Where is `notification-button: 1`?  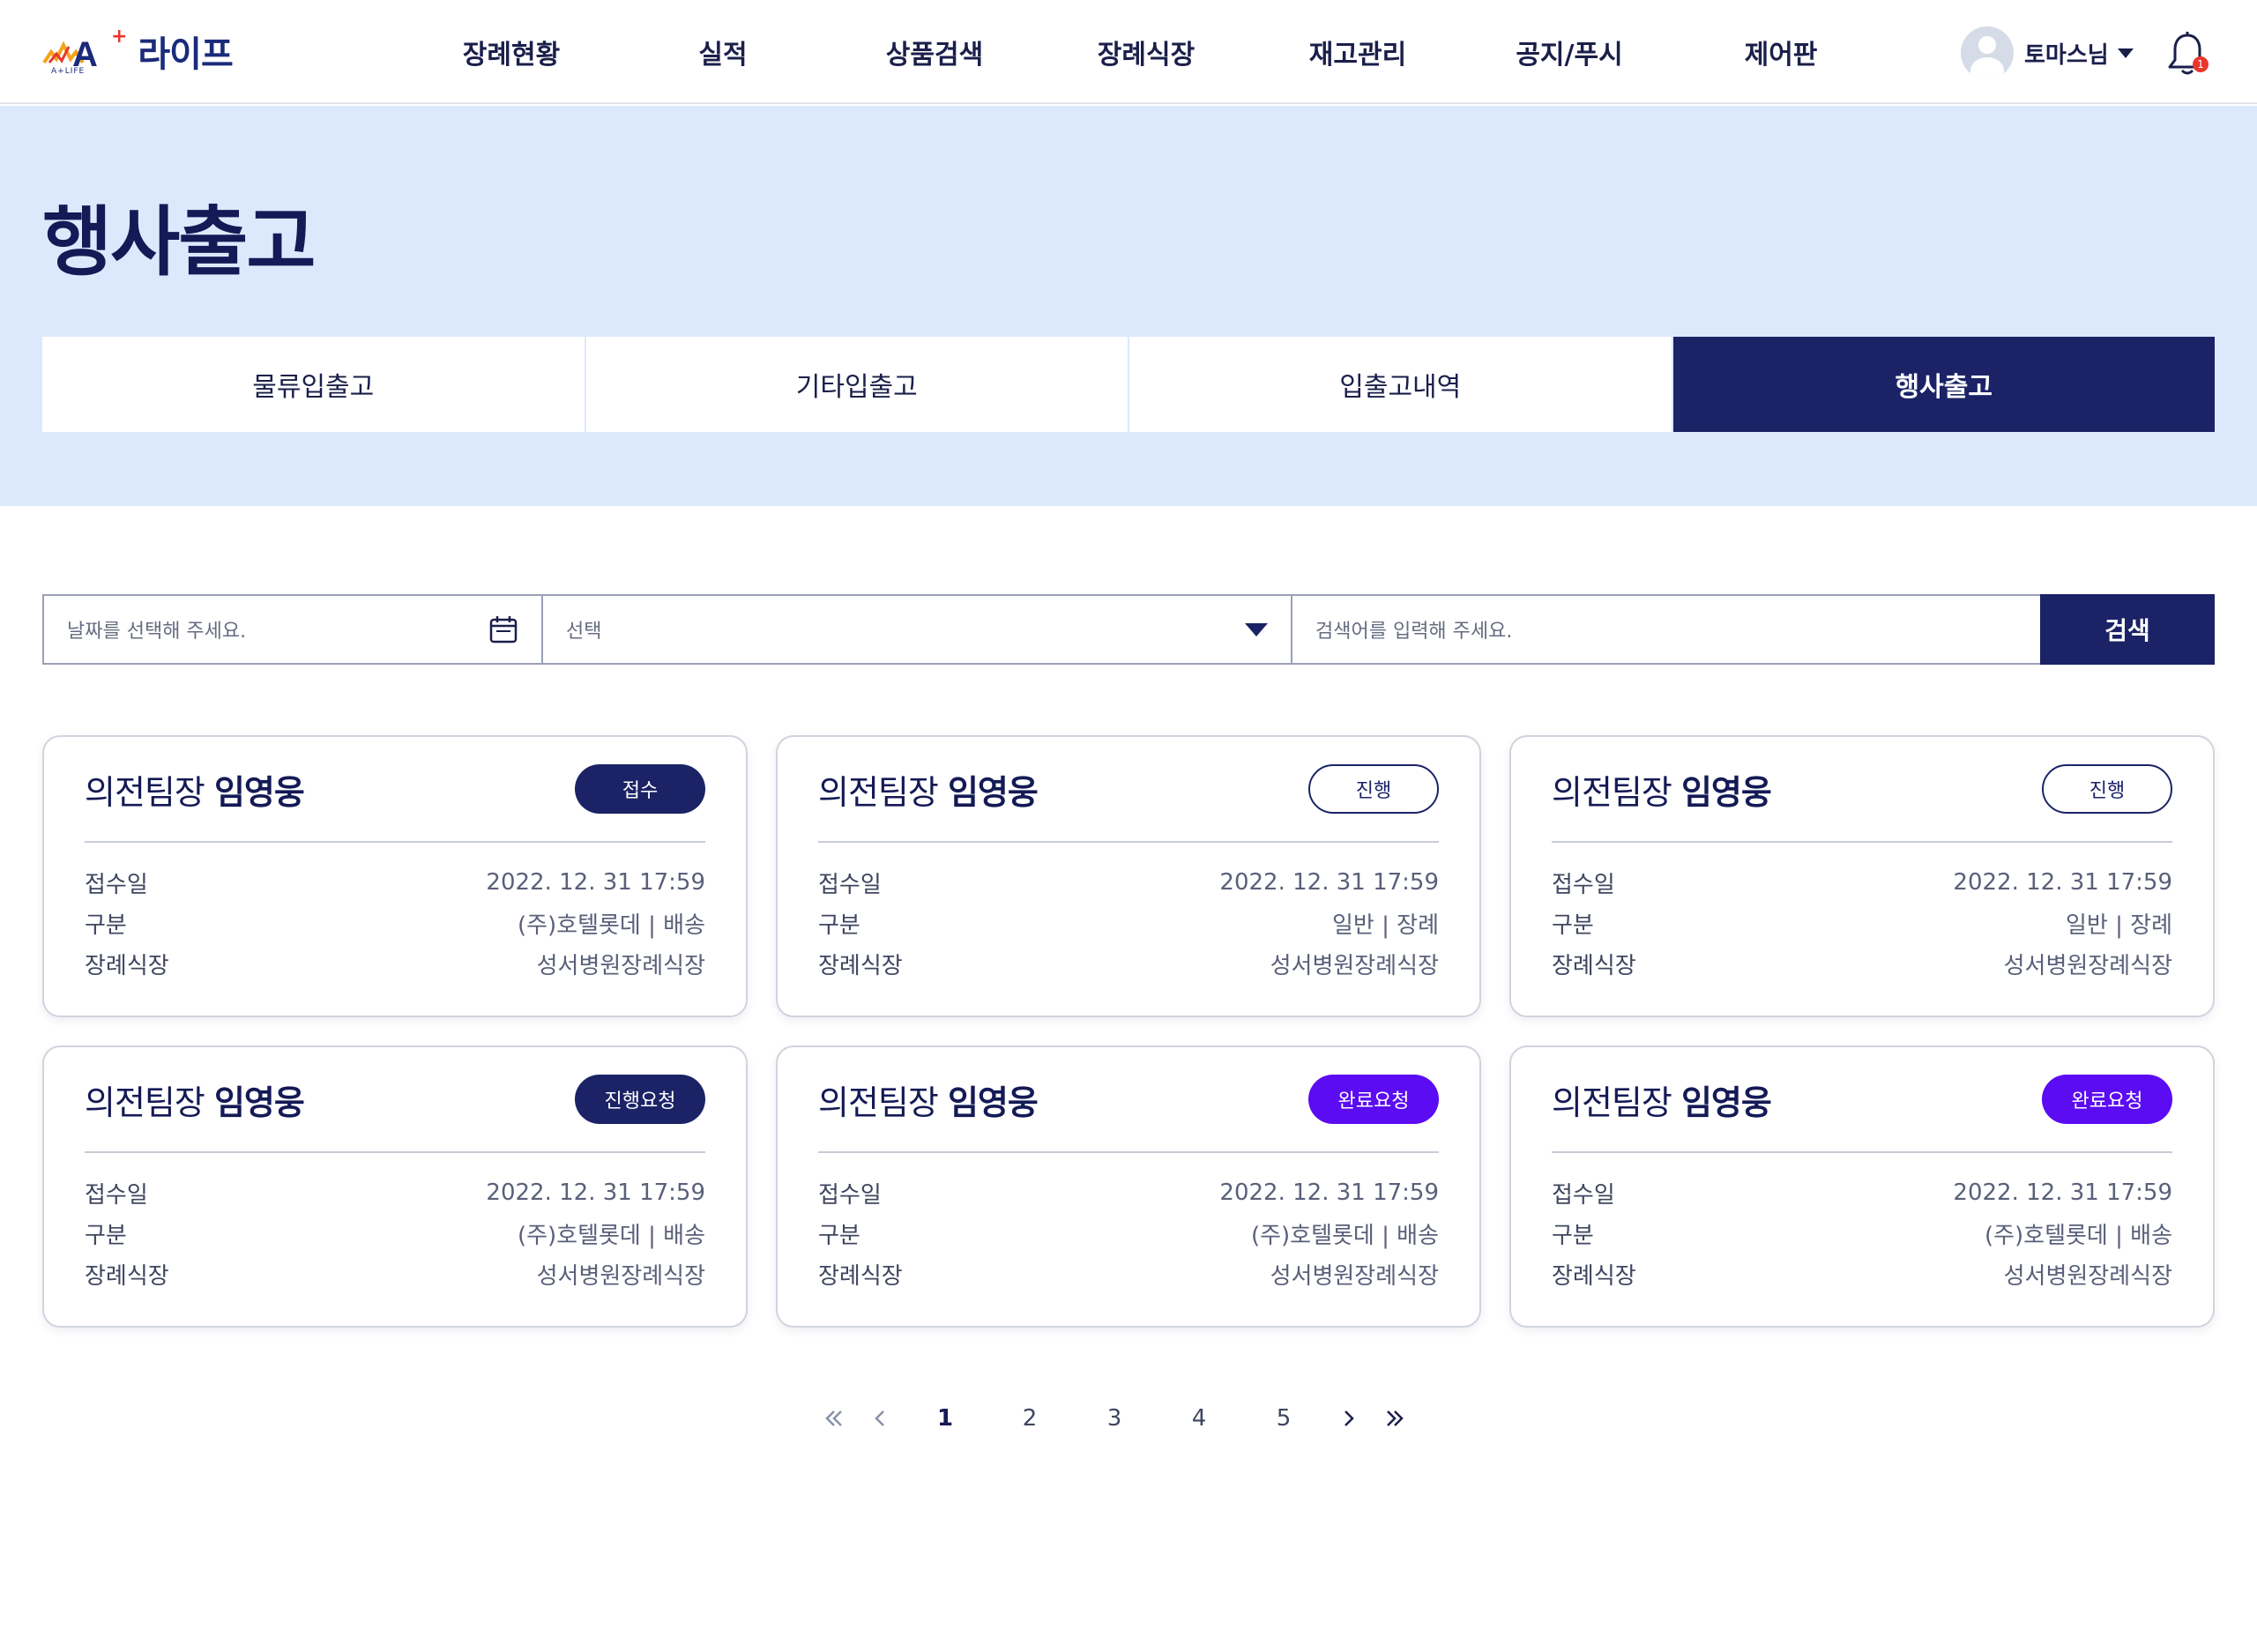 notification-button: 1 is located at coordinates (2187, 54).